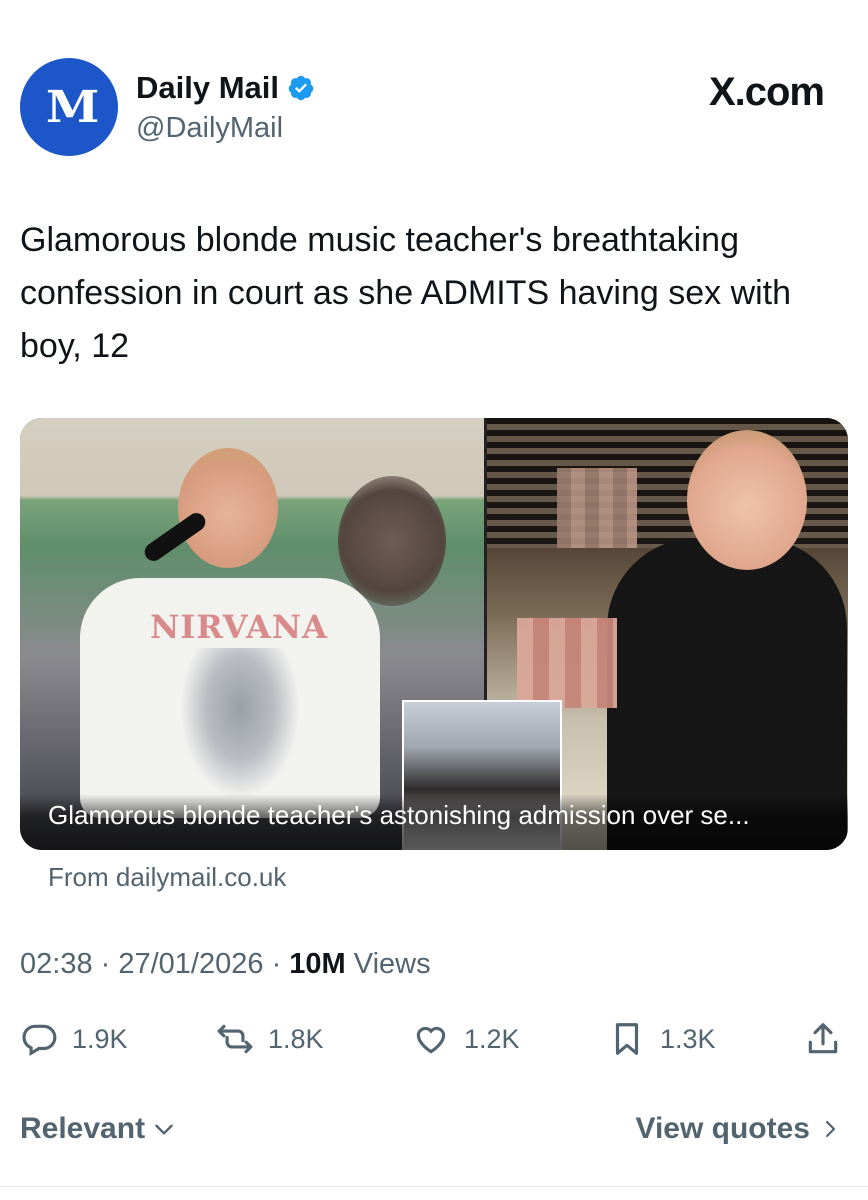 The height and width of the screenshot is (1200, 868). I want to click on author-name: Daily Mail, so click(207, 88).